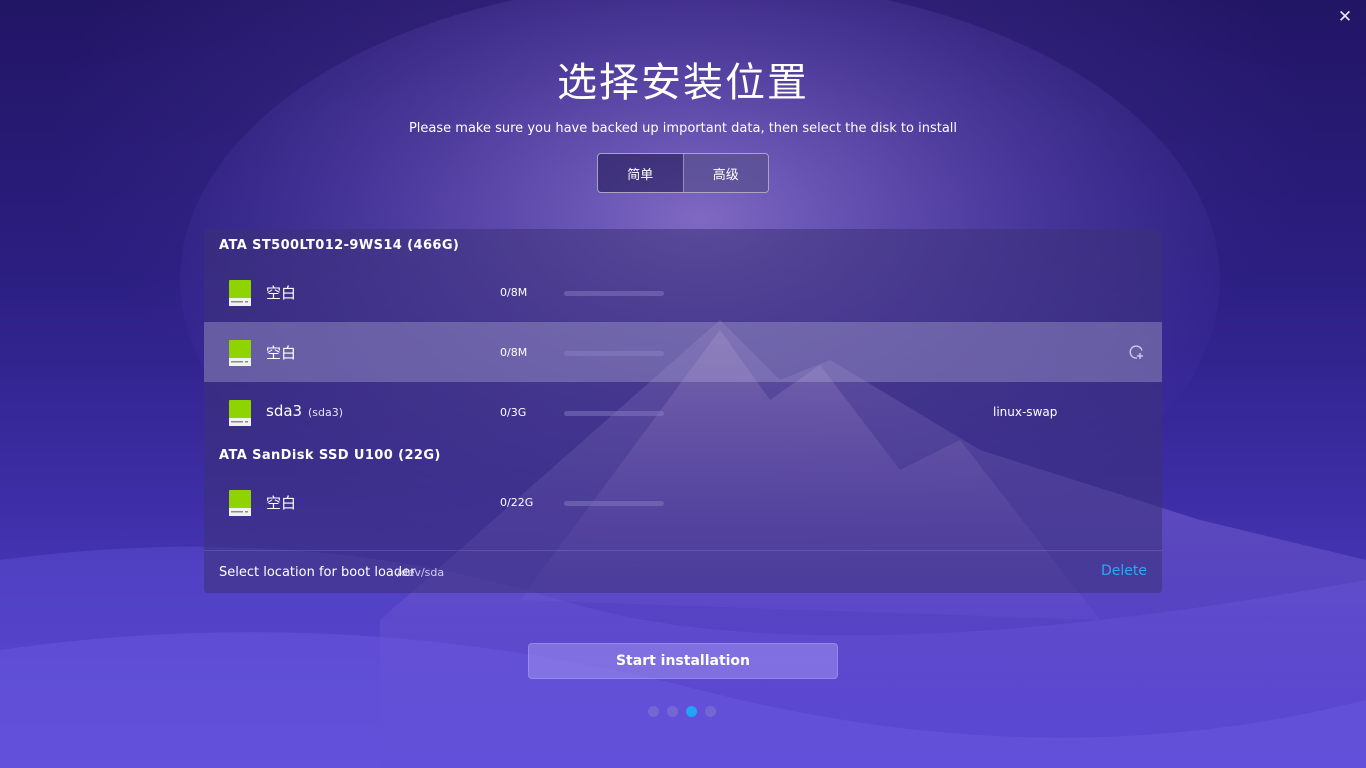  I want to click on page-indicator, so click(682, 712).